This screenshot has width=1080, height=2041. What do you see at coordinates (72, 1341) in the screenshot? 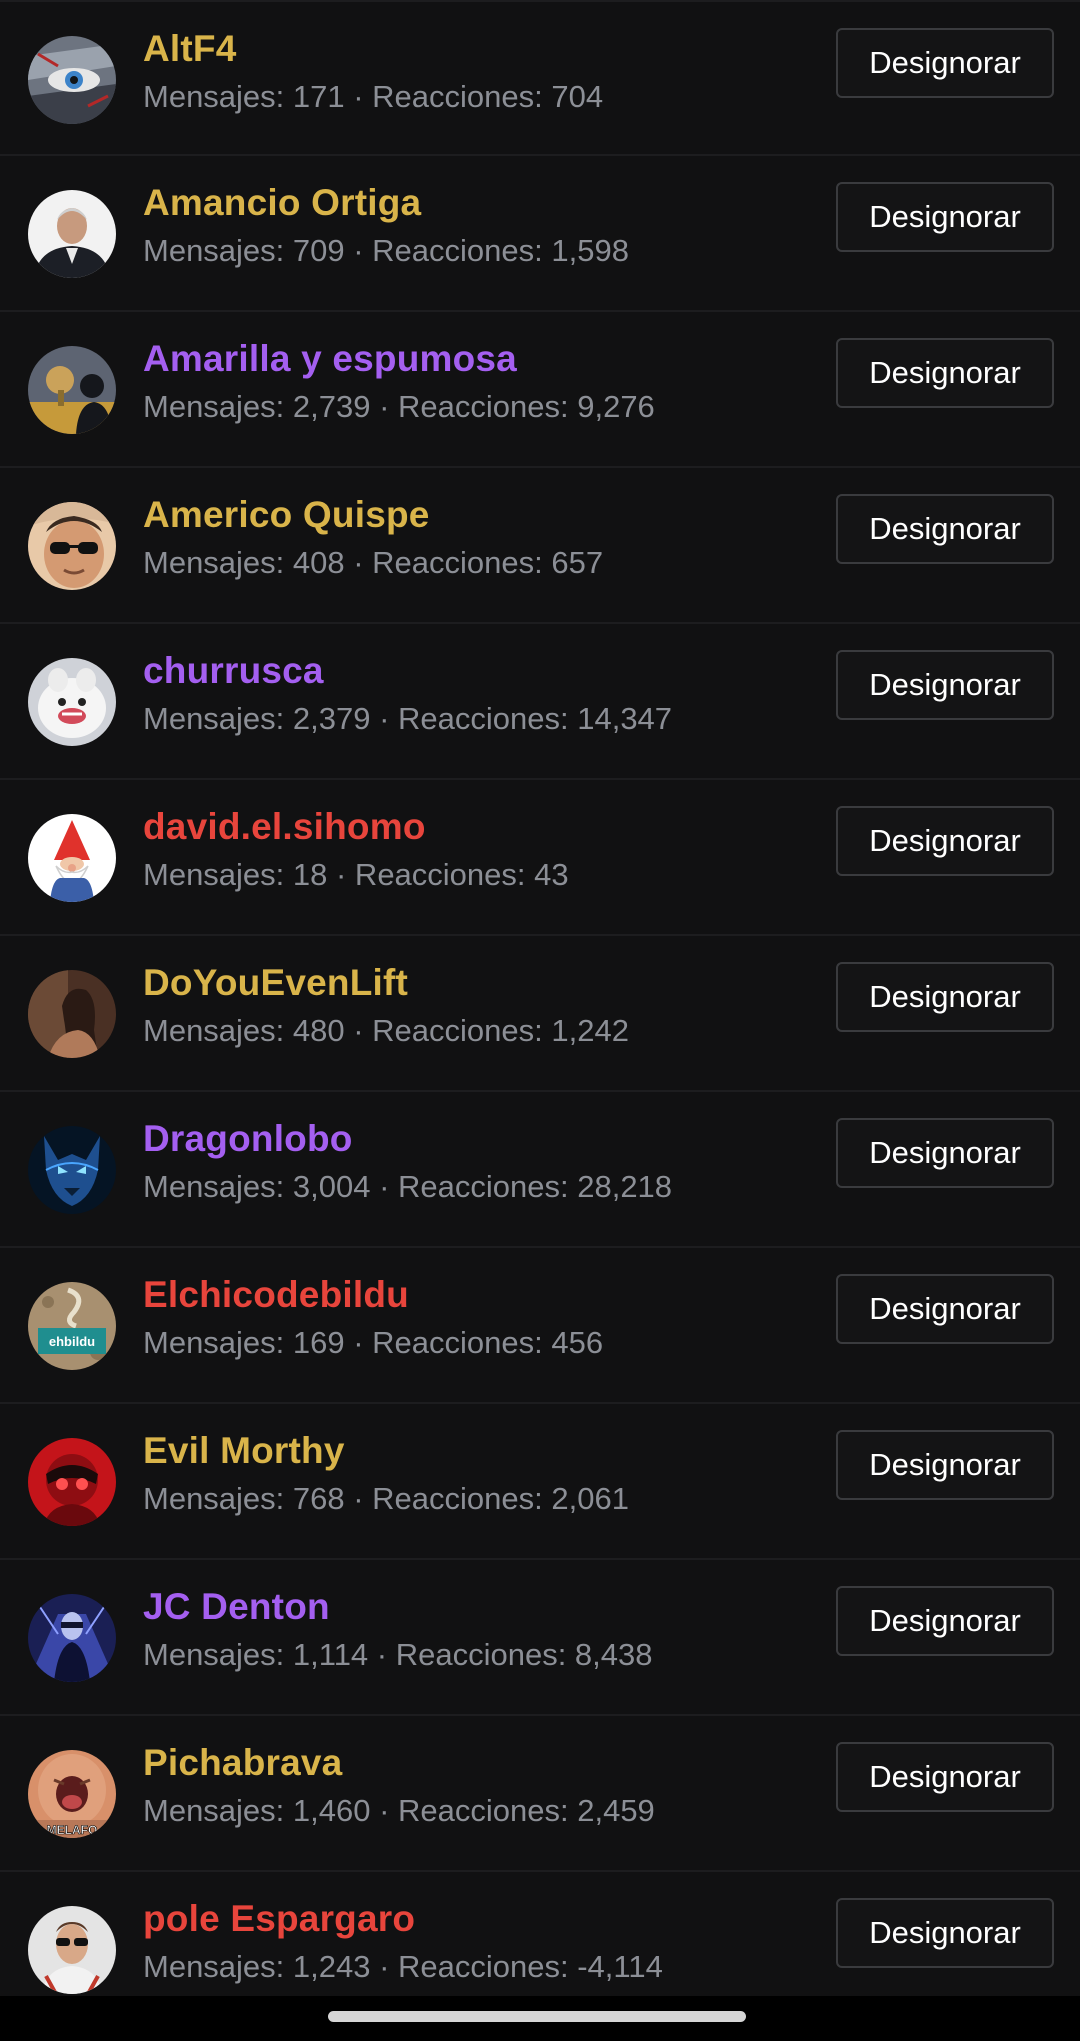
I see `logo-text: ehbildu` at bounding box center [72, 1341].